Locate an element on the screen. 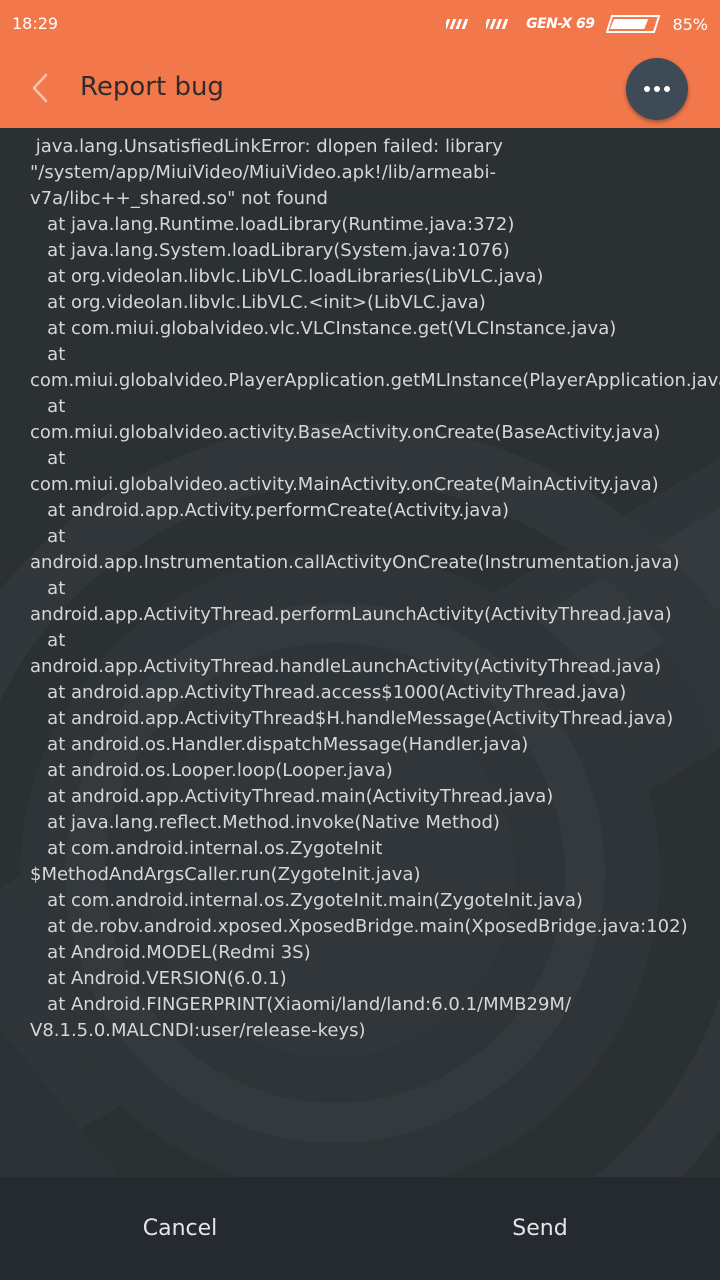  battery-icon is located at coordinates (633, 24).